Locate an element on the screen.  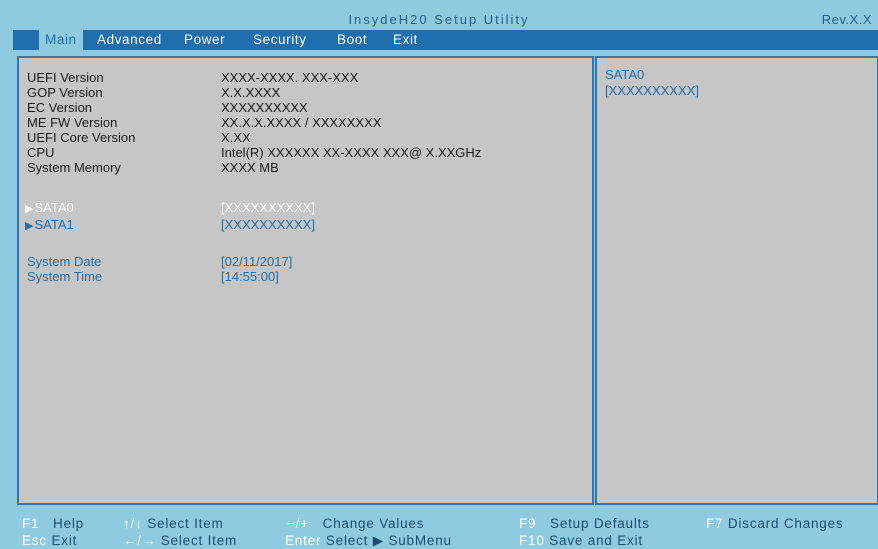
enter-key: Enter is located at coordinates (303, 540).